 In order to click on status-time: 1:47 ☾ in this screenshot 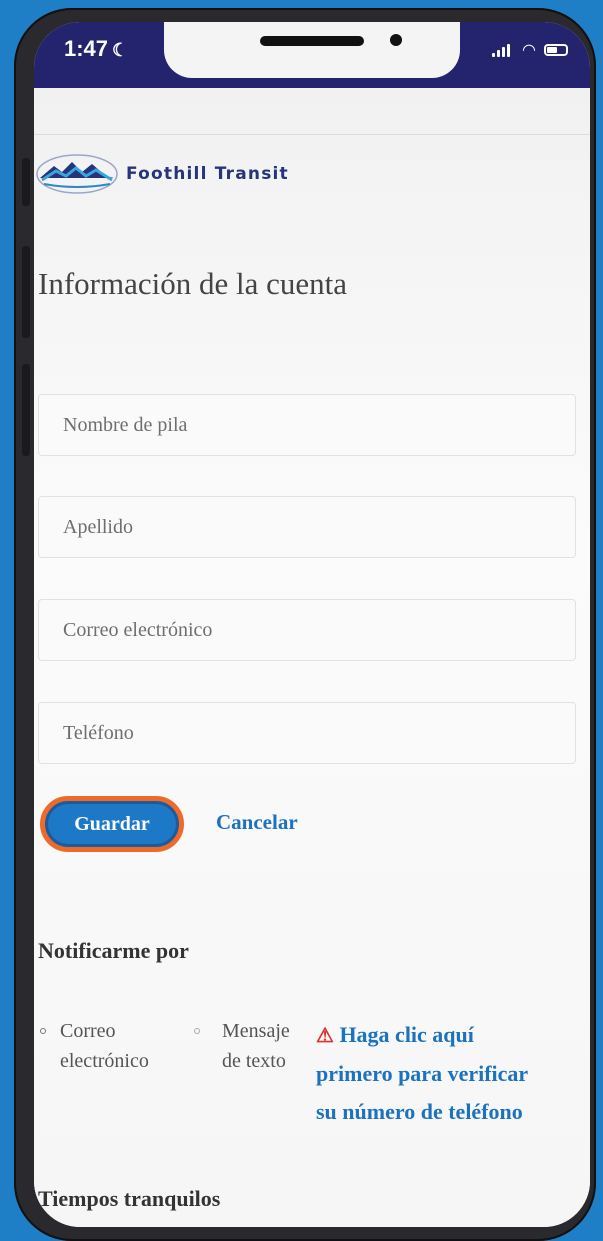, I will do `click(96, 48)`.